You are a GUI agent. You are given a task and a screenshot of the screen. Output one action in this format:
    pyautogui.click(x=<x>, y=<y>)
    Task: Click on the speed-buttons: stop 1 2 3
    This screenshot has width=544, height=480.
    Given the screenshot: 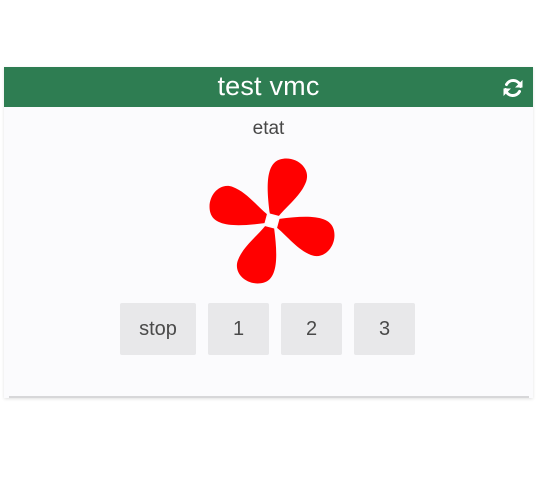 What is the action you would take?
    pyautogui.click(x=267, y=329)
    